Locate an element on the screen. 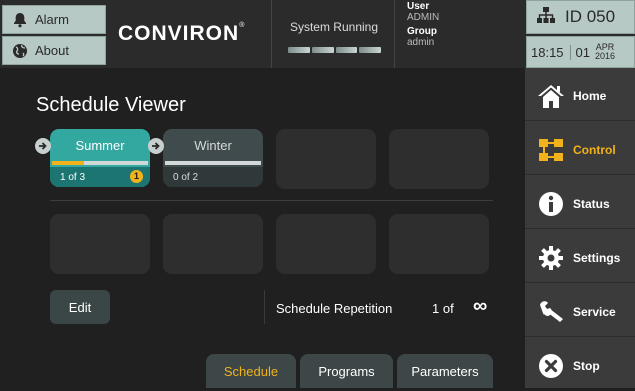 This screenshot has height=391, width=635. system-status-panel: System Running is located at coordinates (333, 34).